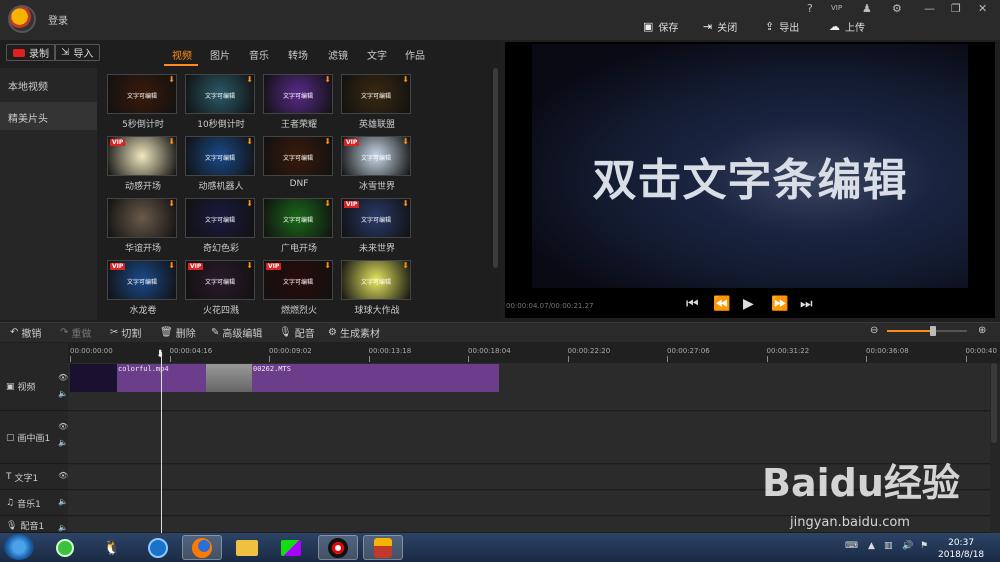 The image size is (1000, 562). What do you see at coordinates (65, 547) in the screenshot?
I see `taskbar-app-360-icon` at bounding box center [65, 547].